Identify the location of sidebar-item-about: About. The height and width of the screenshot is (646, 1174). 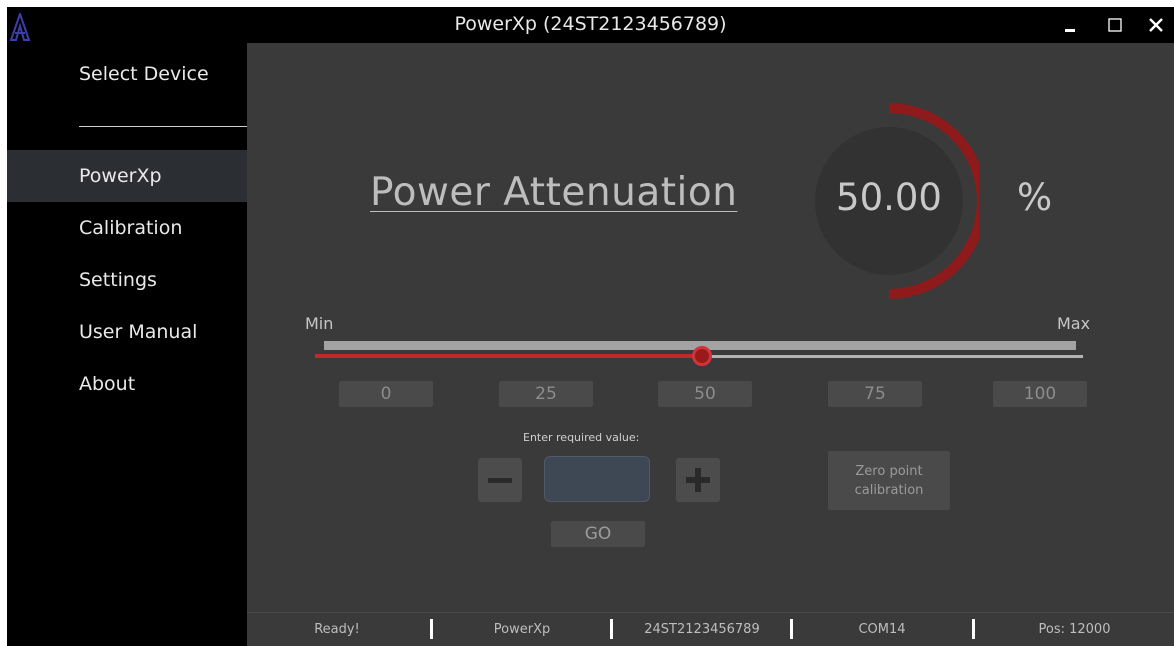
(127, 384).